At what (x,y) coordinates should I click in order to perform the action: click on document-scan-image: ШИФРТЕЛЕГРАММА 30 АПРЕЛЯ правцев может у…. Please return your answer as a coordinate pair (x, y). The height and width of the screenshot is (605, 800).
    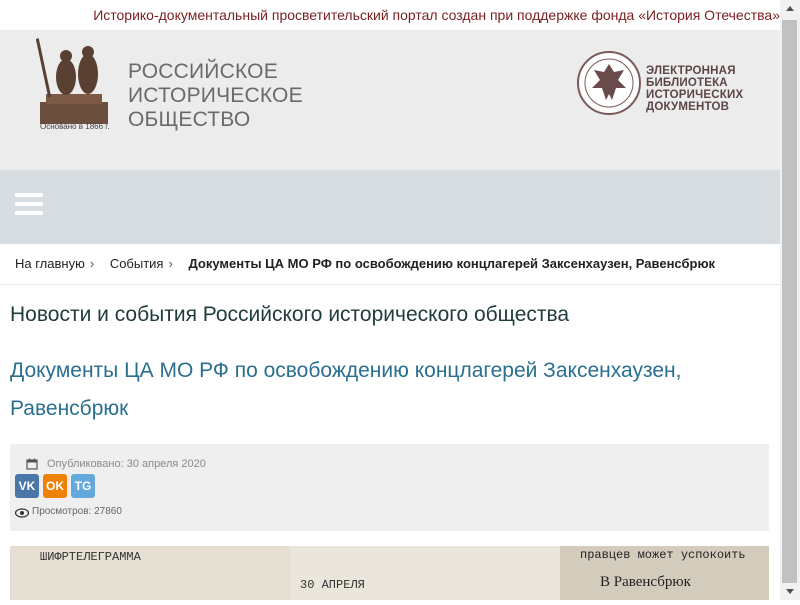
    Looking at the image, I should click on (389, 573).